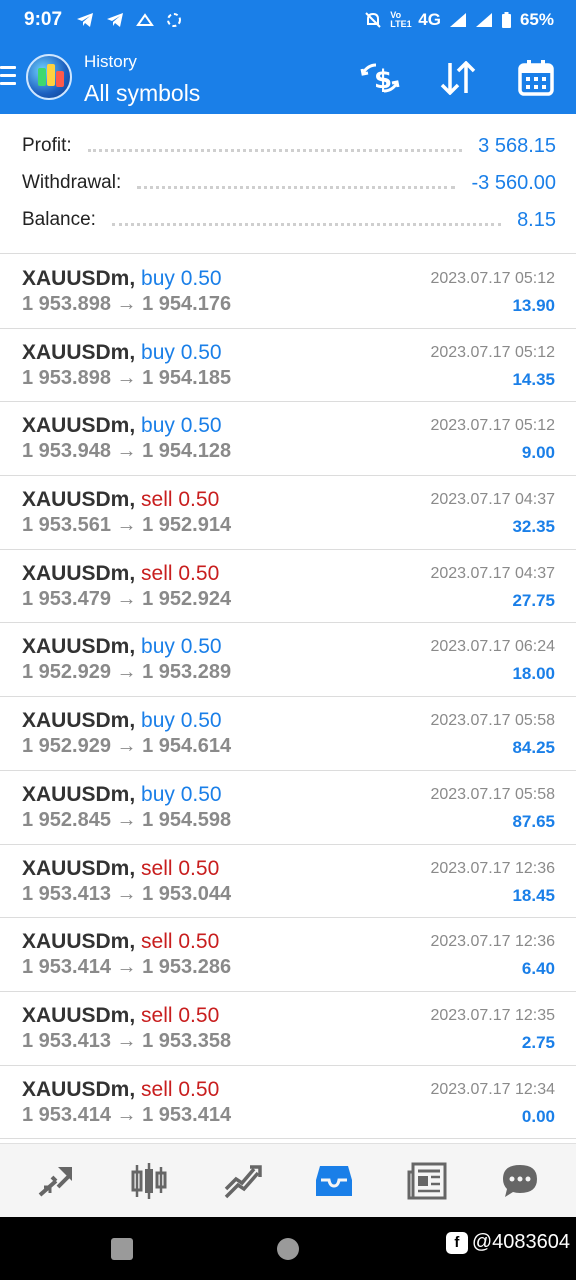  What do you see at coordinates (334, 1181) in the screenshot?
I see `history-icon` at bounding box center [334, 1181].